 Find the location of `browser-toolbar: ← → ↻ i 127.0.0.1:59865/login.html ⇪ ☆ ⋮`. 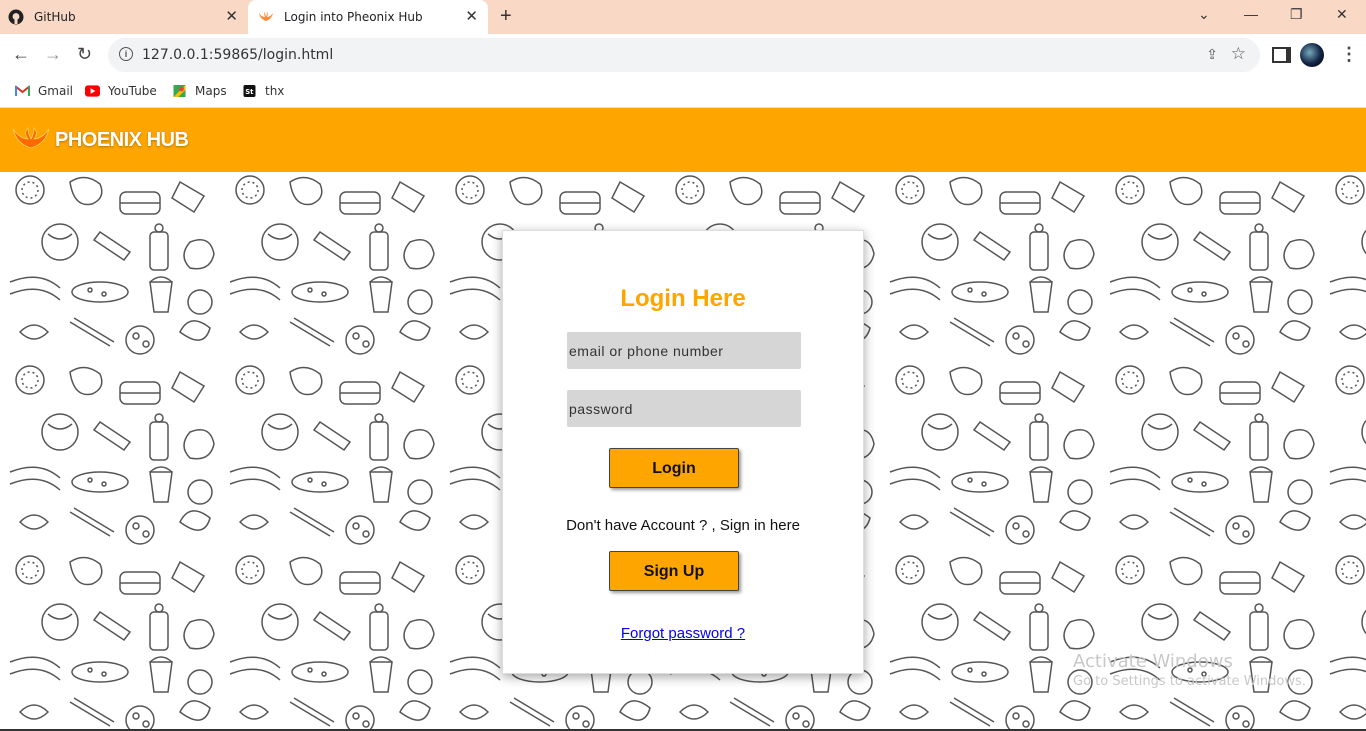

browser-toolbar: ← → ↻ i 127.0.0.1:59865/login.html ⇪ ☆ ⋮ is located at coordinates (683, 55).